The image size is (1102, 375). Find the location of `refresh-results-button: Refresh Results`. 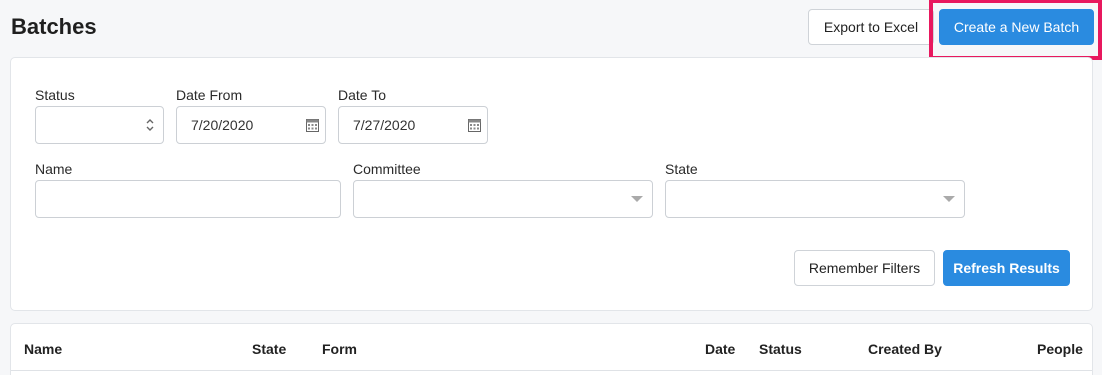

refresh-results-button: Refresh Results is located at coordinates (1006, 268).